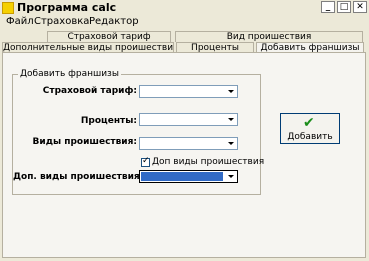  Describe the element at coordinates (310, 137) in the screenshot. I see `add-button-label: Добавить` at that location.